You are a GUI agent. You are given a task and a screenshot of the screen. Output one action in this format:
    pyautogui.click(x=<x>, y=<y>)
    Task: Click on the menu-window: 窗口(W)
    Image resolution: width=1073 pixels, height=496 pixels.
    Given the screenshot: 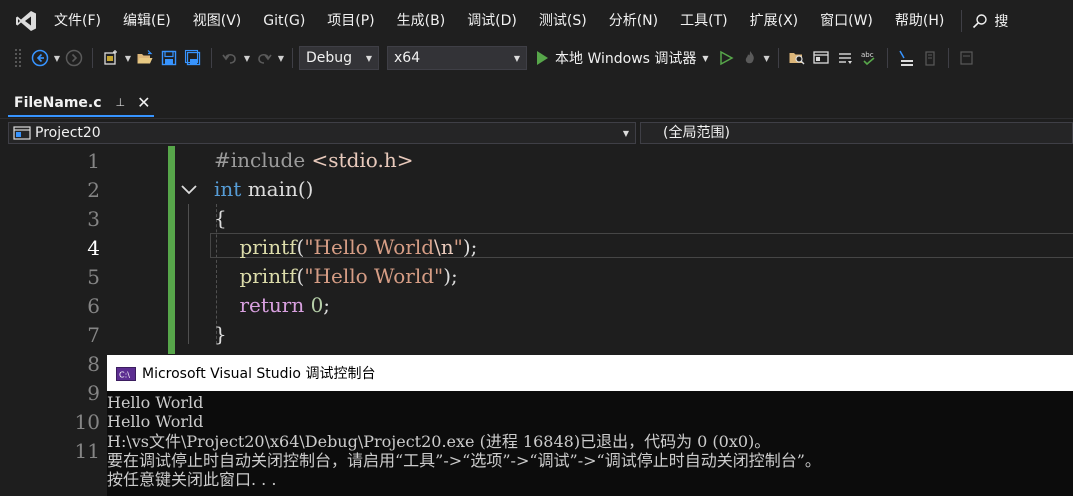 What is the action you would take?
    pyautogui.click(x=846, y=21)
    